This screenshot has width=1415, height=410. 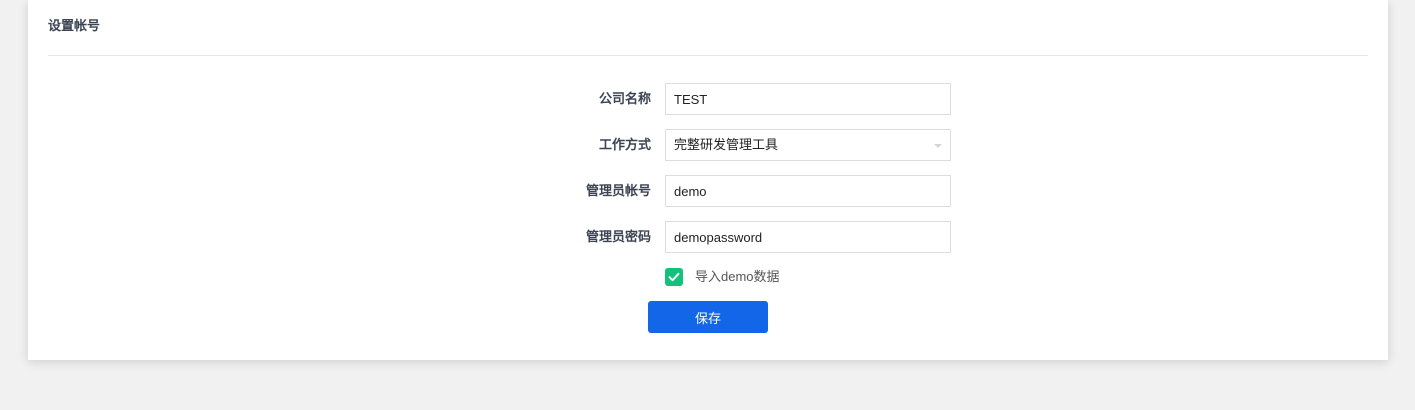 I want to click on account-input, so click(x=808, y=191).